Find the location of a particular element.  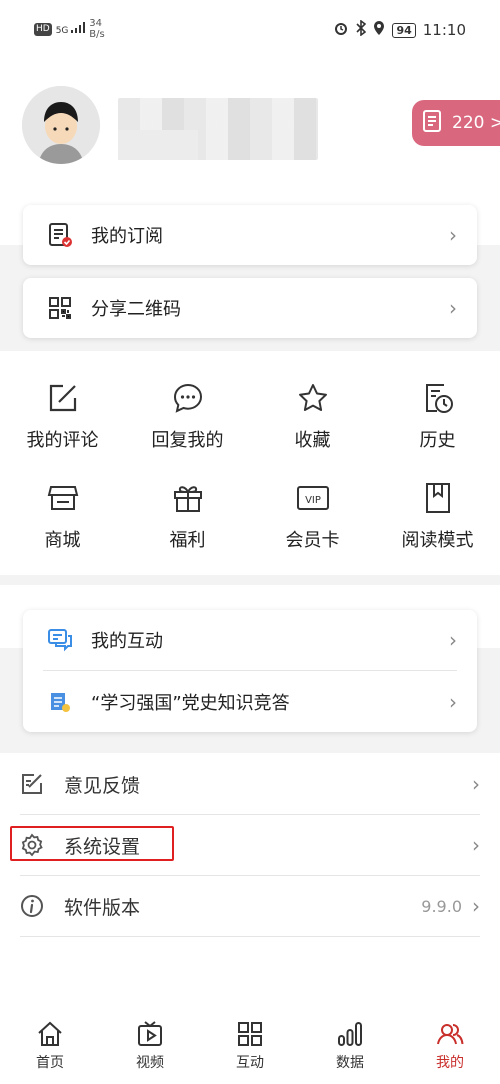

interaction-card: 我的互动 › “学习强国”党史知识竞答 › is located at coordinates (250, 671).